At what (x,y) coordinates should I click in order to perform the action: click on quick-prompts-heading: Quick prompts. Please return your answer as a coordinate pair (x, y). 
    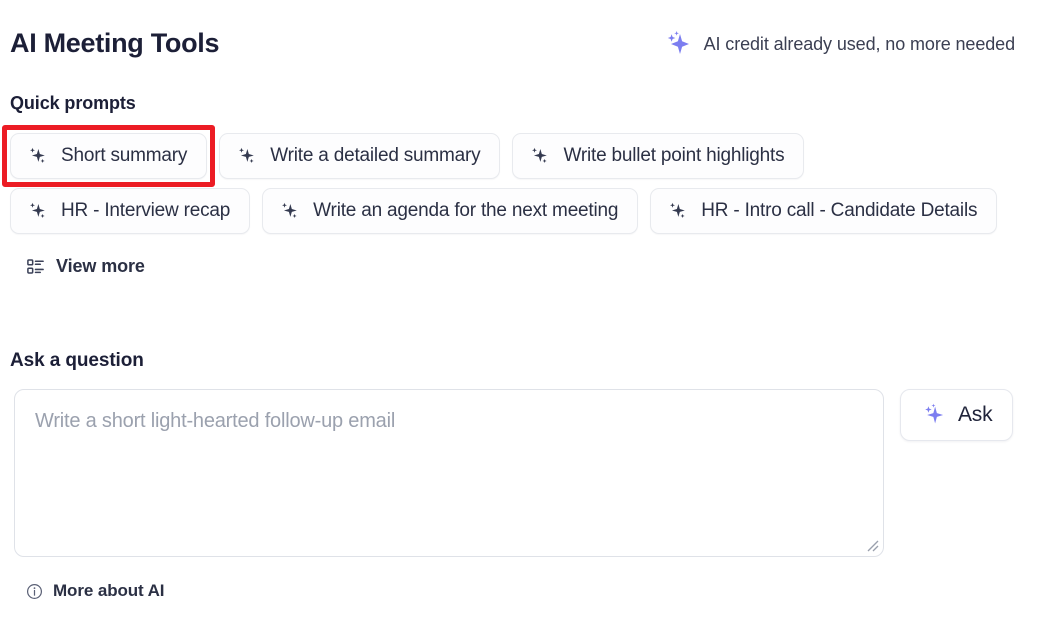
    Looking at the image, I should click on (73, 103).